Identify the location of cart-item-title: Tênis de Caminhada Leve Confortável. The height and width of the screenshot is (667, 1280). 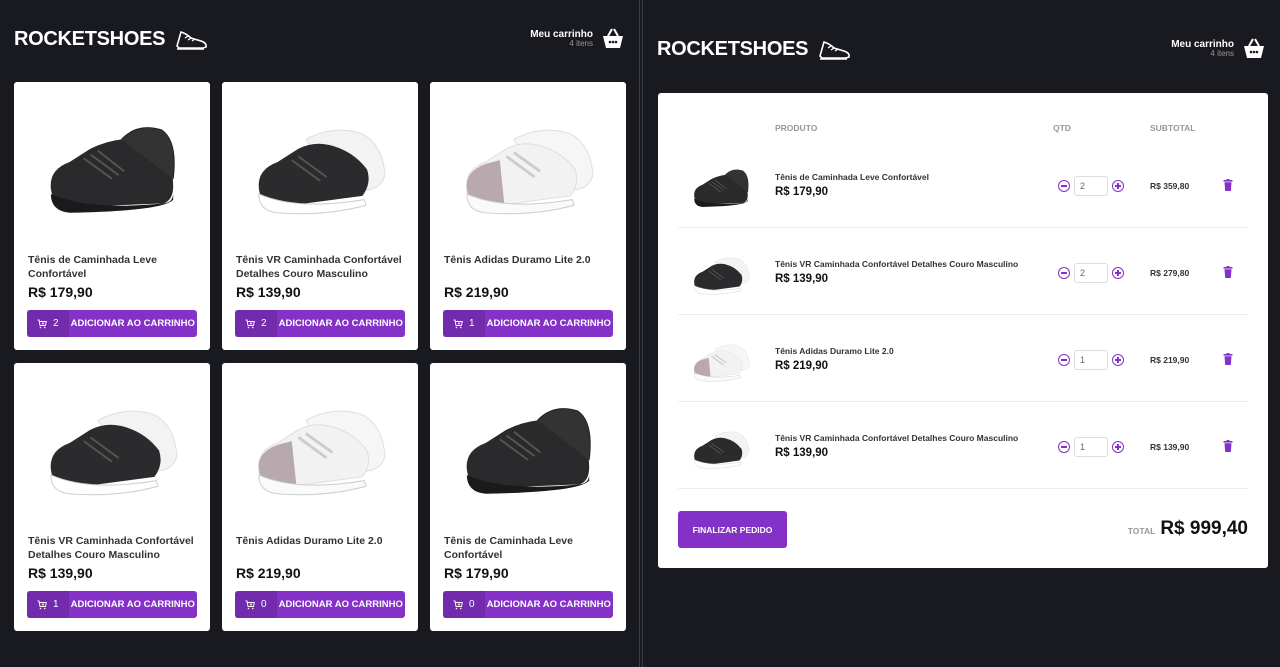
(852, 177).